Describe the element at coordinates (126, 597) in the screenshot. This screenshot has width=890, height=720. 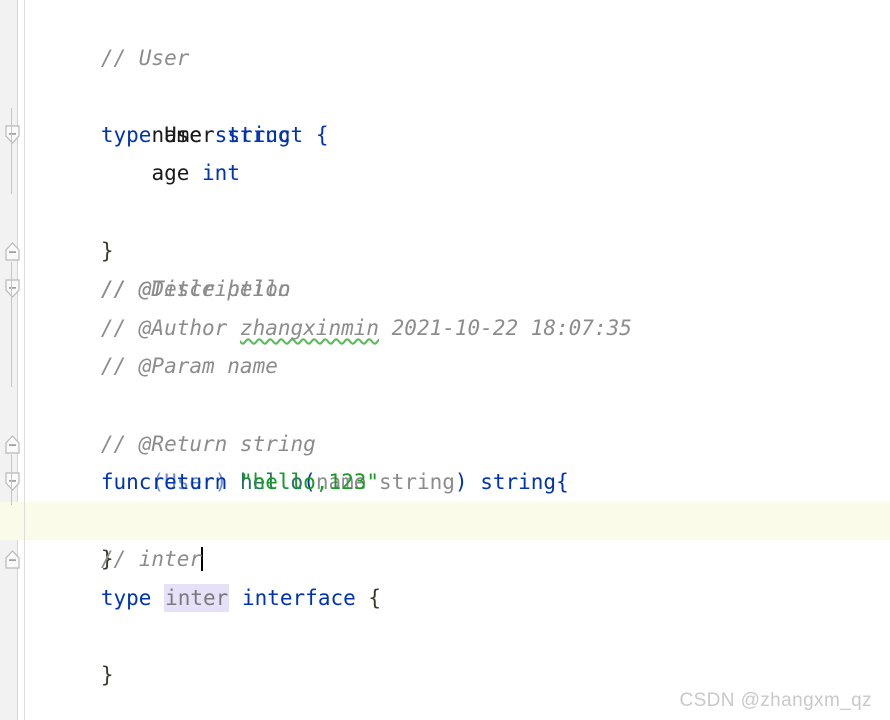
I see `keyword-type: type` at that location.